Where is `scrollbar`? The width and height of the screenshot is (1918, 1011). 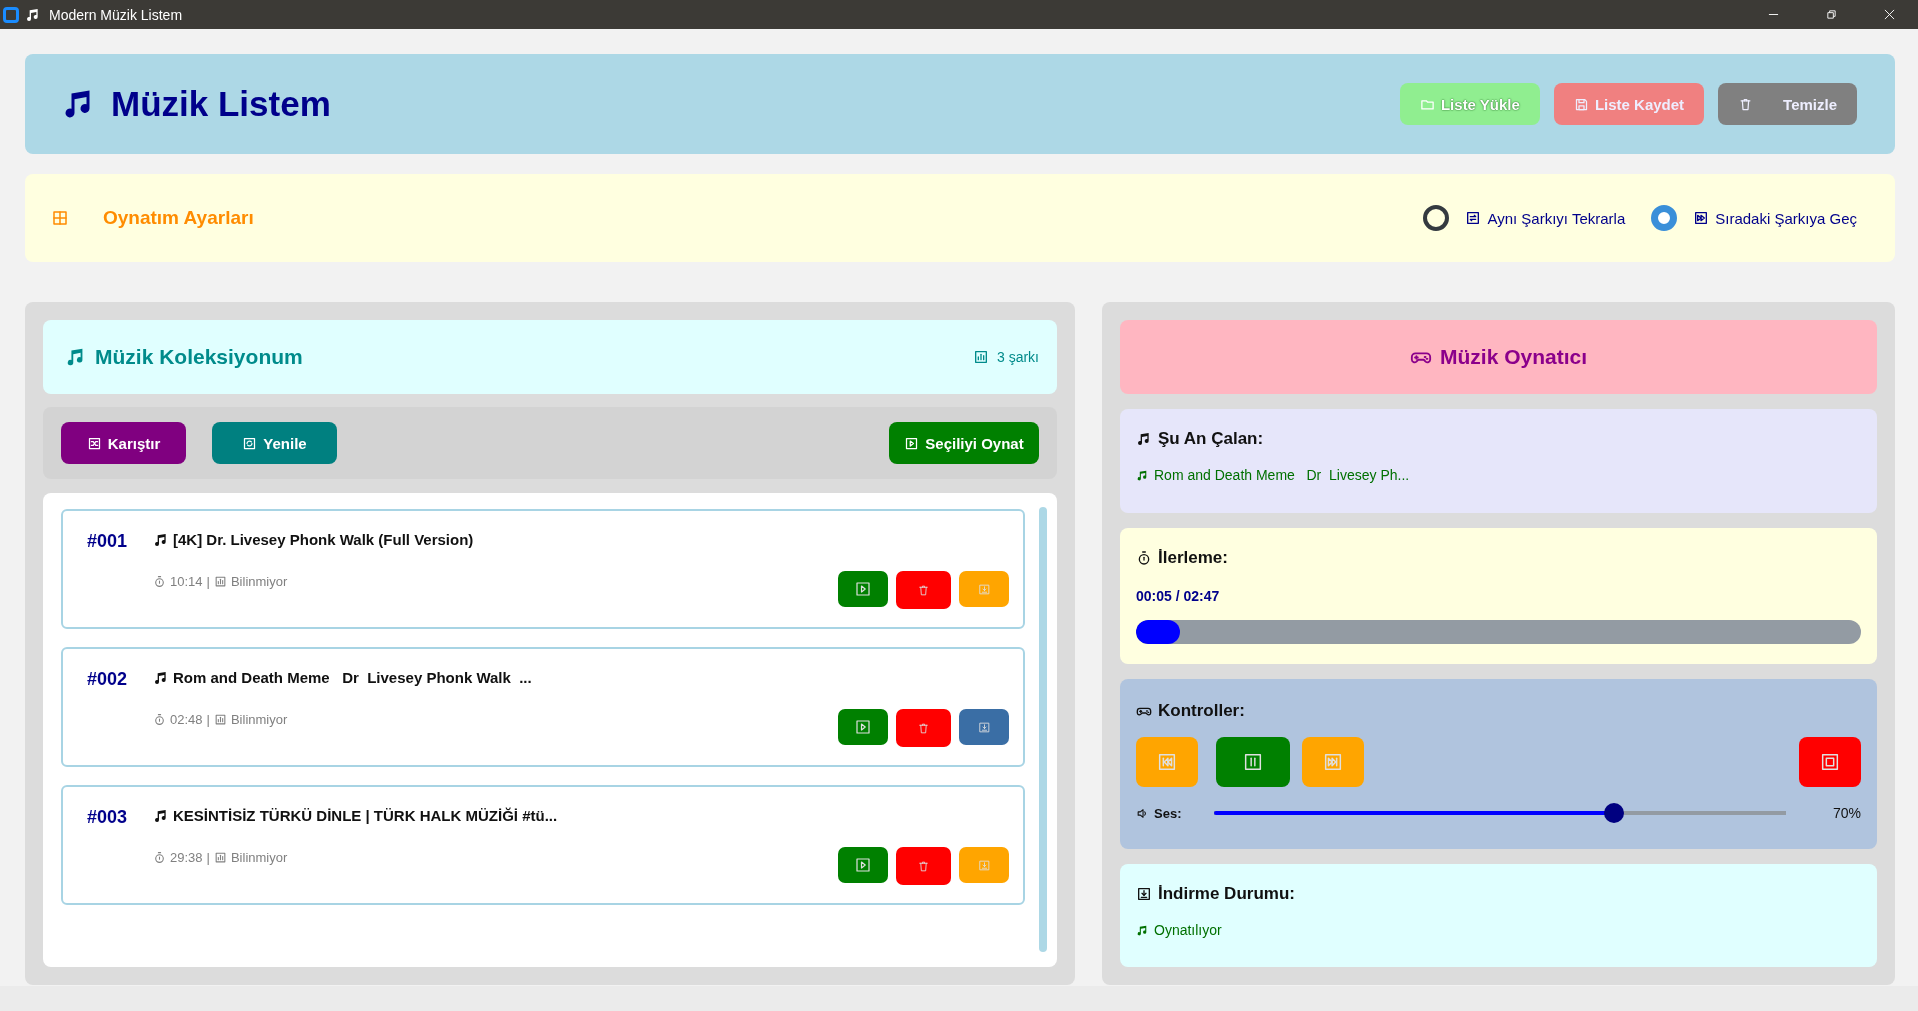 scrollbar is located at coordinates (1043, 729).